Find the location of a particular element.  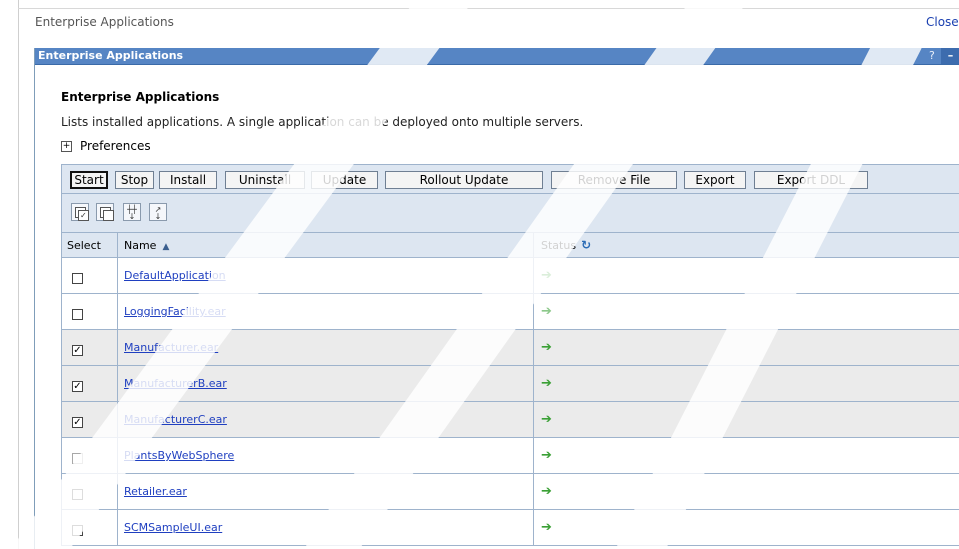

application-link: Retailer.ear is located at coordinates (155, 491).